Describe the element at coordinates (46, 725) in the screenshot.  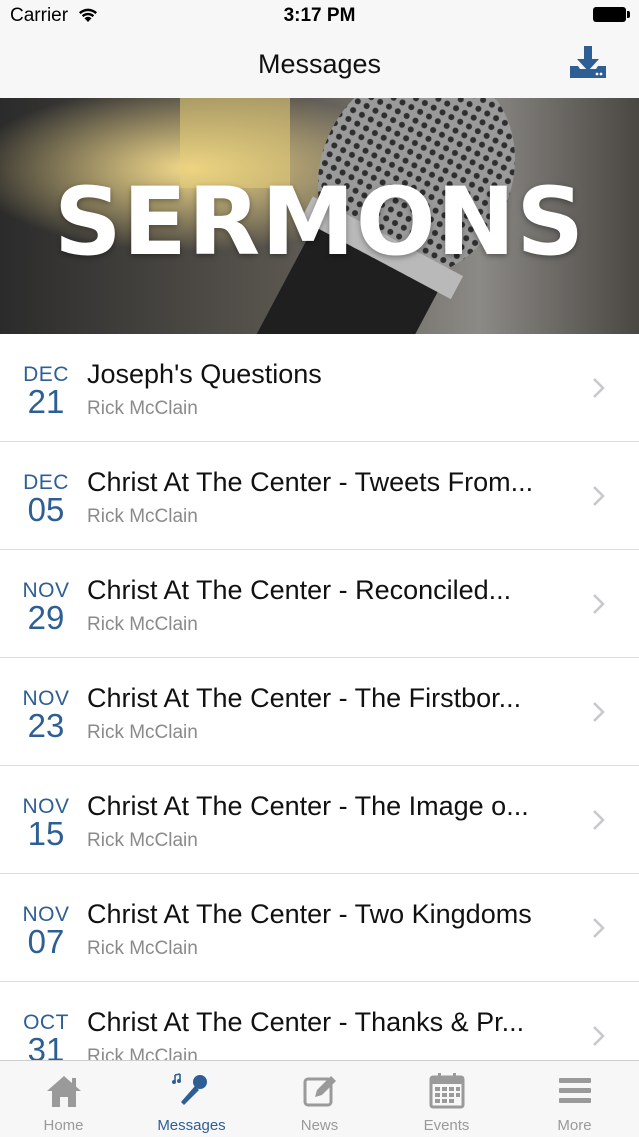
I see `sermon-day: 23` at that location.